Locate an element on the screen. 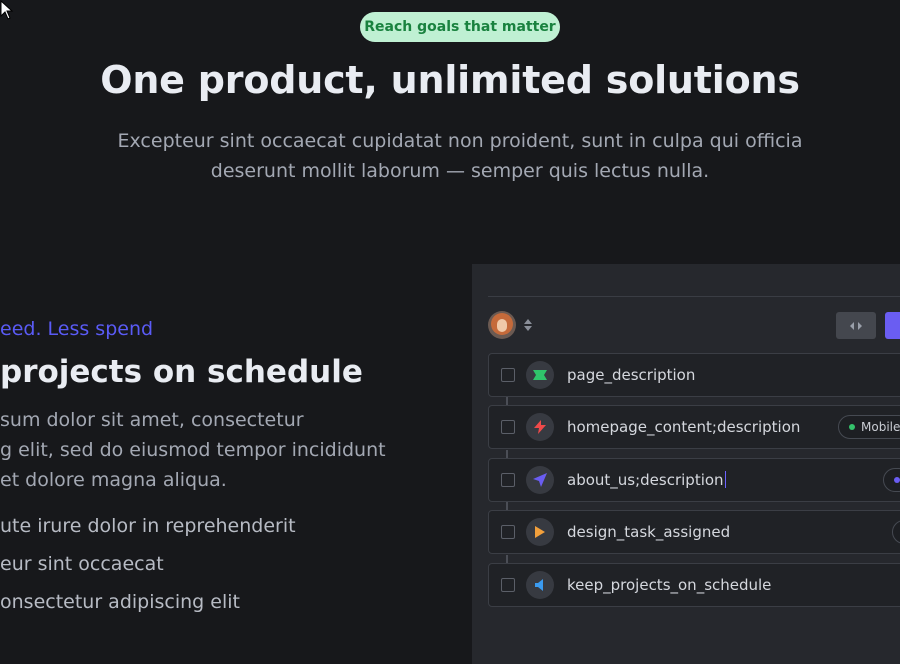  code-arrows-icon is located at coordinates (856, 325).